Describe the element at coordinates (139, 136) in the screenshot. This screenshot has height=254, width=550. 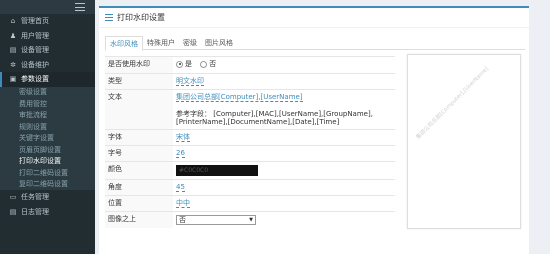
I see `font-label: 字体` at that location.